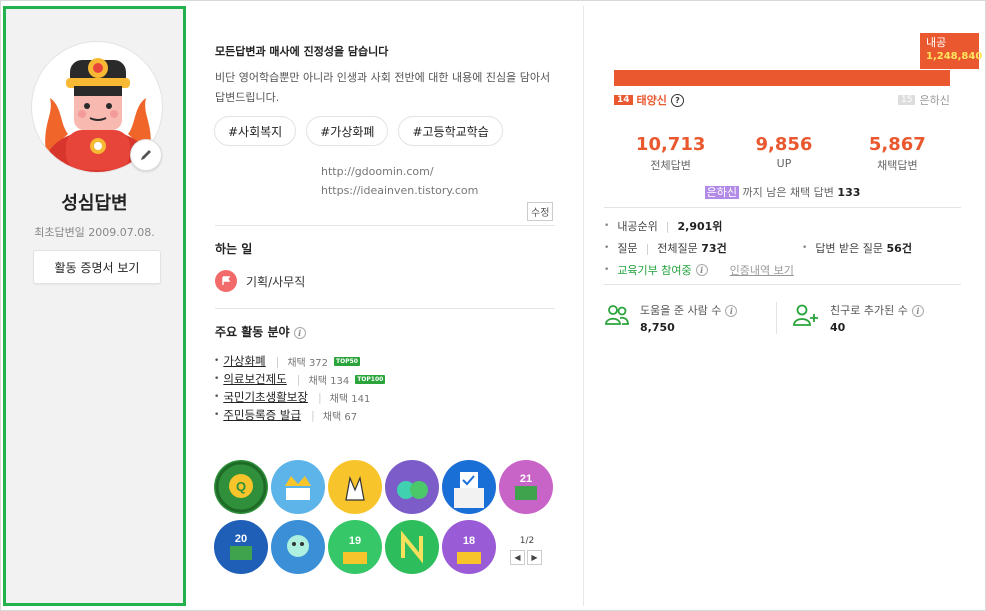  What do you see at coordinates (700, 226) in the screenshot?
I see `rank-value: 2,901위` at bounding box center [700, 226].